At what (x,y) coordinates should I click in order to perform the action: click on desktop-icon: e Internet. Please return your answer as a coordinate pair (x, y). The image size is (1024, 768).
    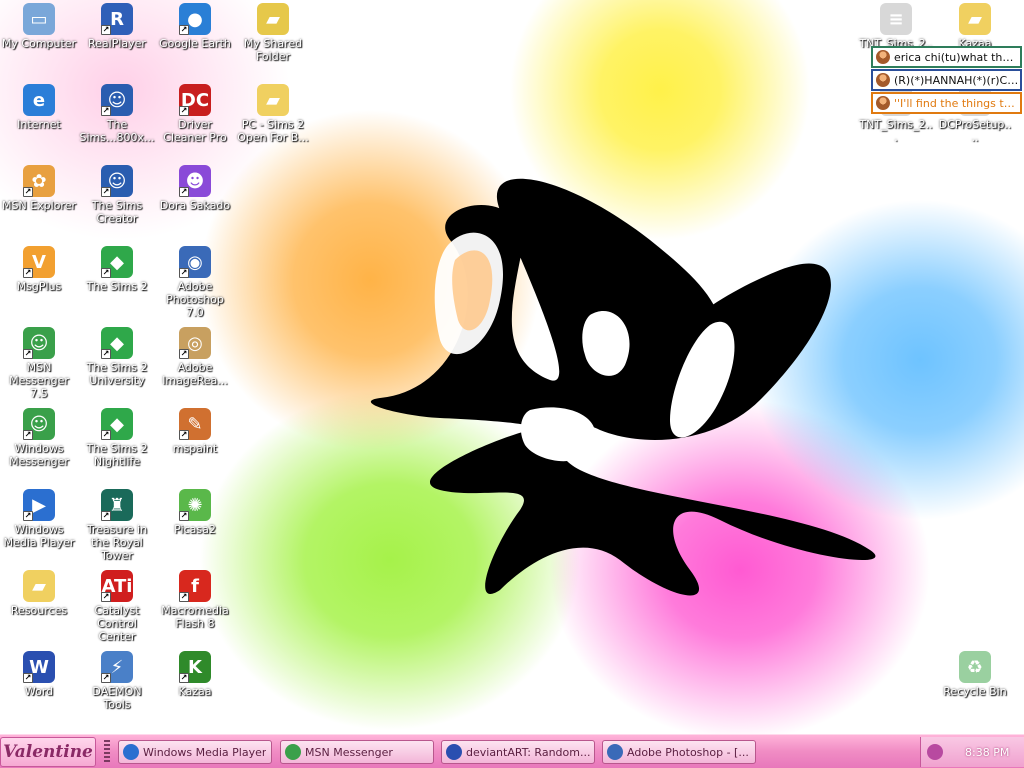
    Looking at the image, I should click on (39, 107).